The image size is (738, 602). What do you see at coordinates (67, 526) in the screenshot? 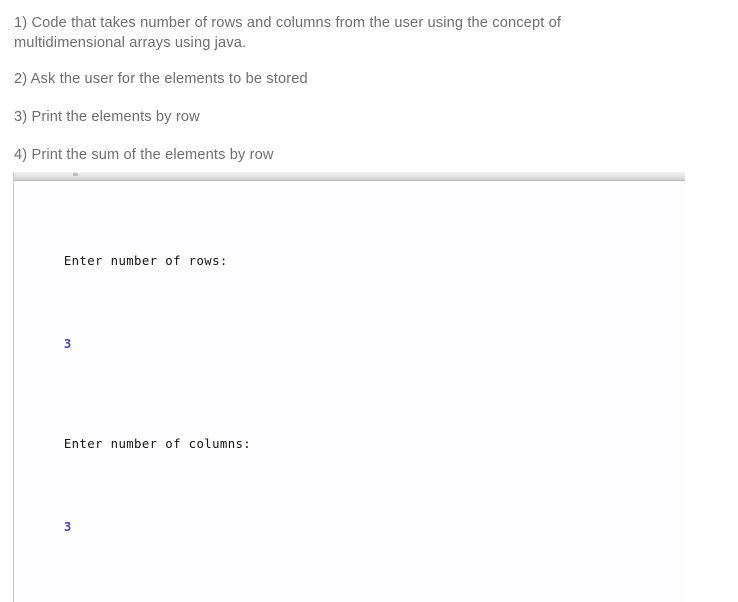
I see `columns-input-value: 3` at bounding box center [67, 526].